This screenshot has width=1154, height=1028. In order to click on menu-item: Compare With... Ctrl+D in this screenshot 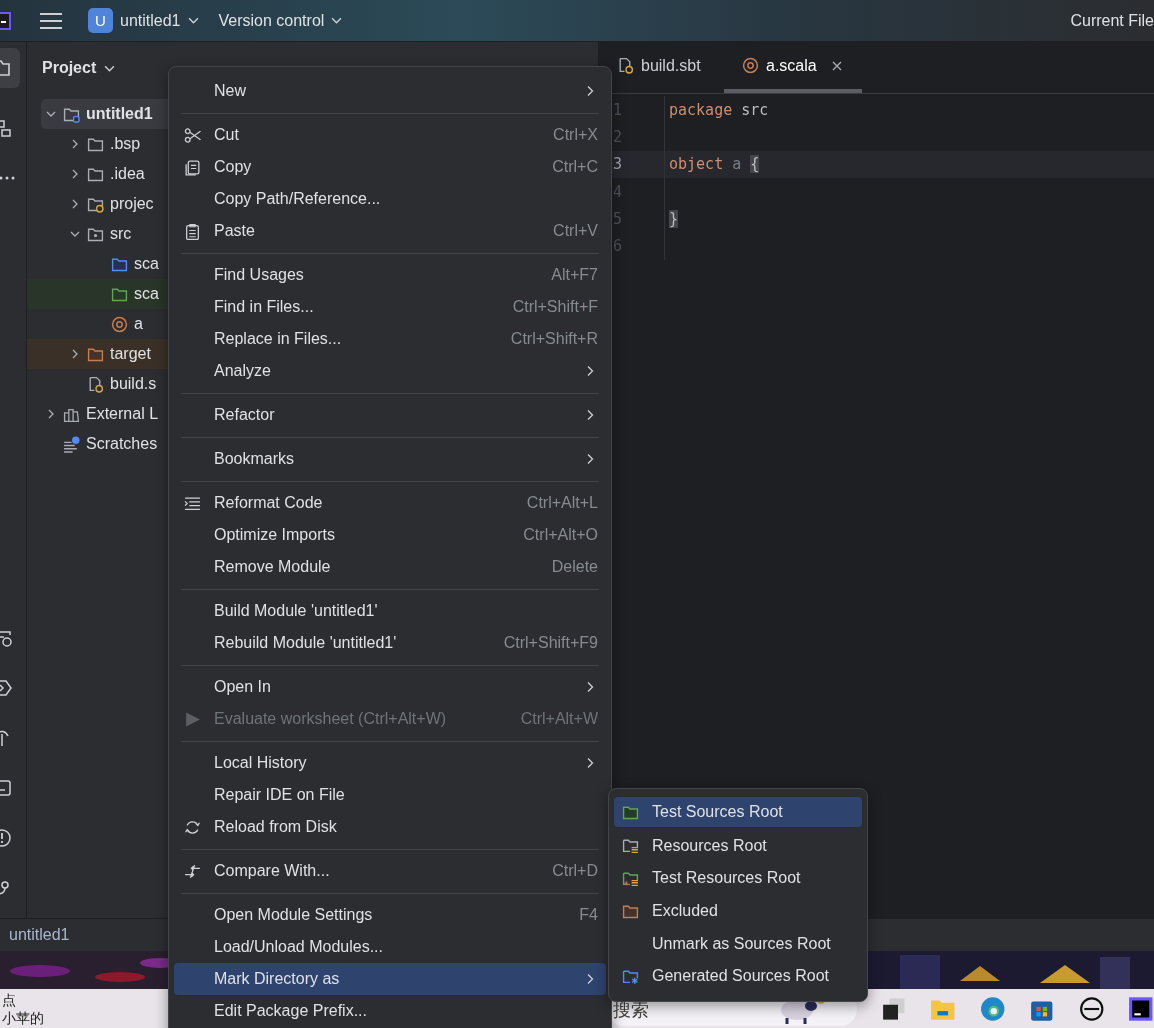, I will do `click(390, 871)`.